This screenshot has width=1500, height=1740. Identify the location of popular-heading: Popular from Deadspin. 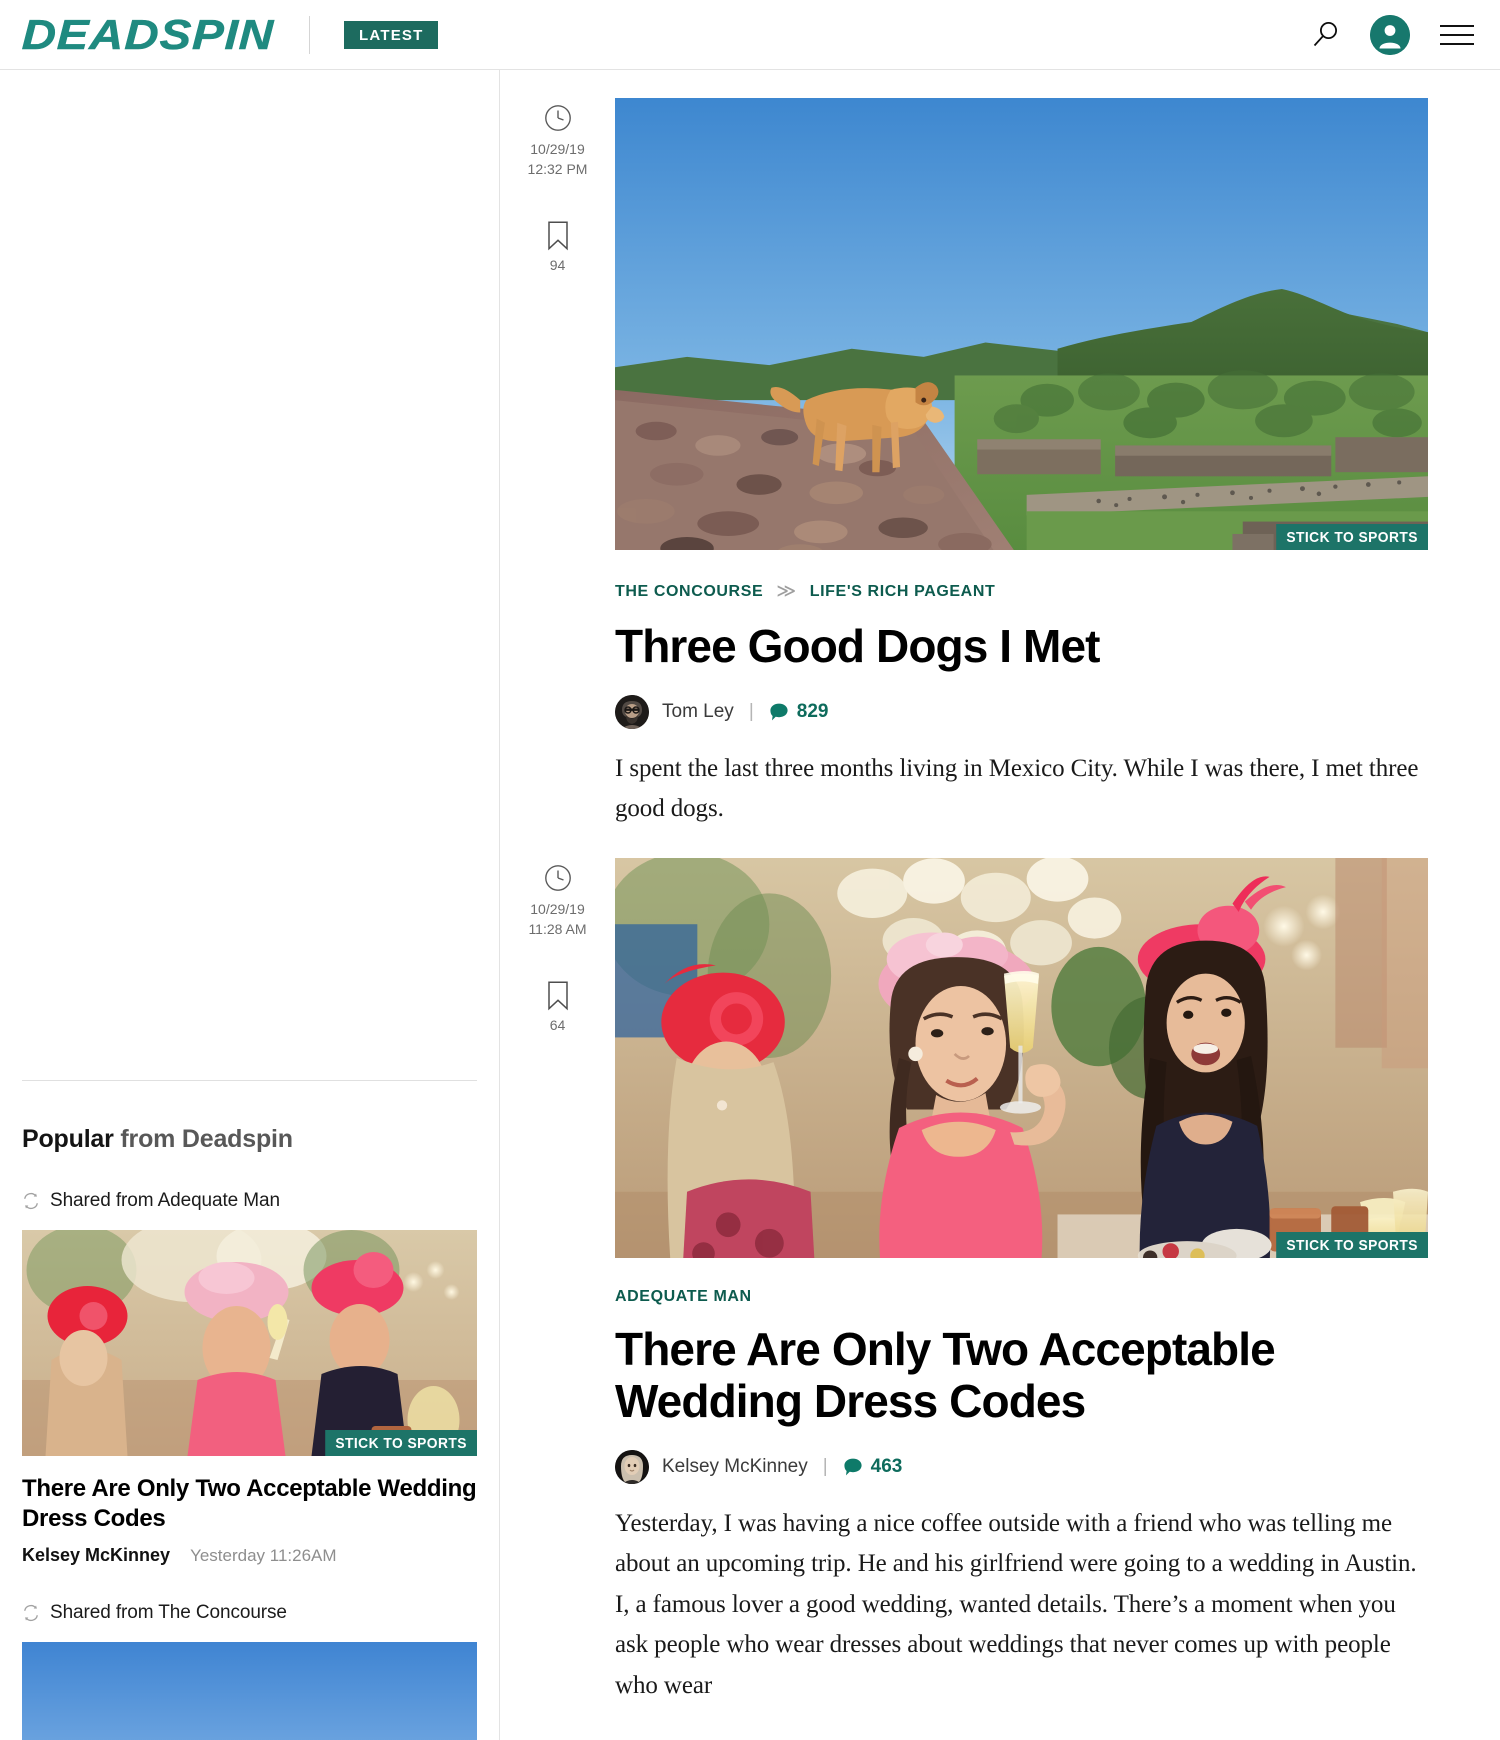
(249, 1139).